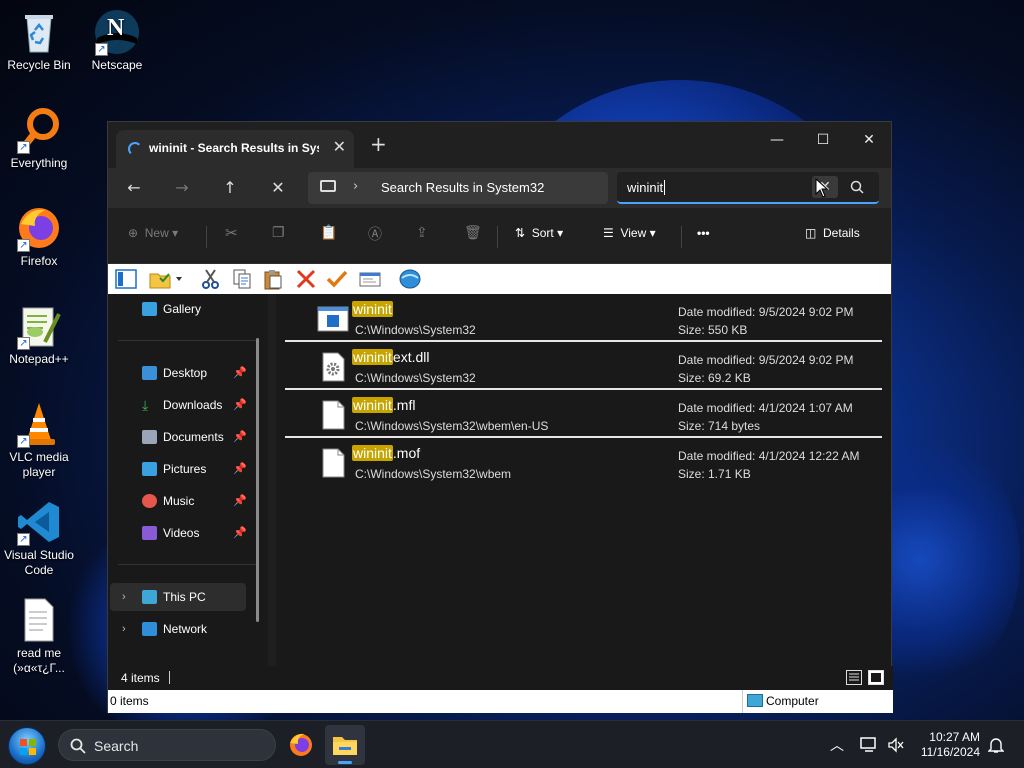 Image resolution: width=1024 pixels, height=768 pixels. What do you see at coordinates (126, 279) in the screenshot?
I see `navigation-pane-icon` at bounding box center [126, 279].